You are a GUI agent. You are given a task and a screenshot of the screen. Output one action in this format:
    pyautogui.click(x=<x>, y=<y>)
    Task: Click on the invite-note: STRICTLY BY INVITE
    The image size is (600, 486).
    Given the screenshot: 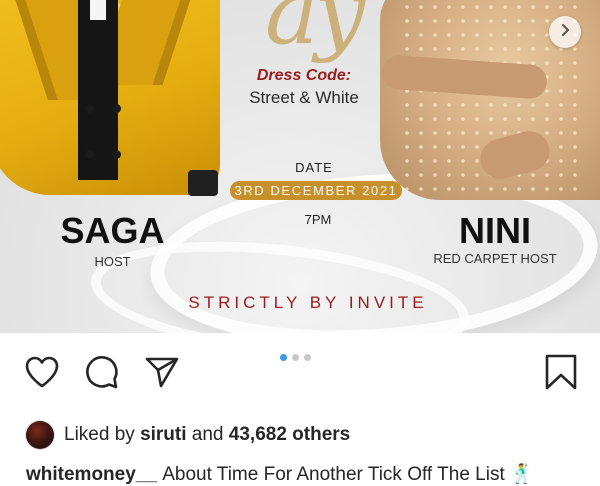 What is the action you would take?
    pyautogui.click(x=308, y=302)
    